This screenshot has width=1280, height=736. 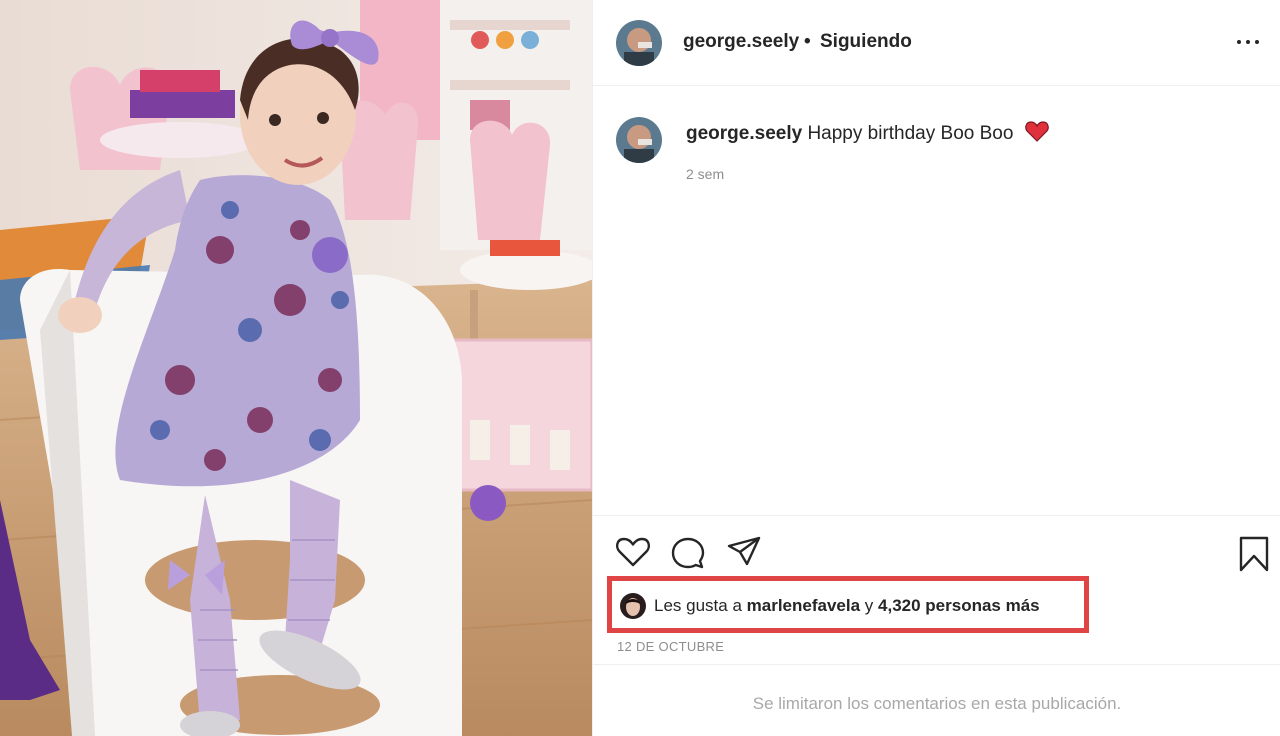 What do you see at coordinates (744, 133) in the screenshot?
I see `caption-username: george.seely` at bounding box center [744, 133].